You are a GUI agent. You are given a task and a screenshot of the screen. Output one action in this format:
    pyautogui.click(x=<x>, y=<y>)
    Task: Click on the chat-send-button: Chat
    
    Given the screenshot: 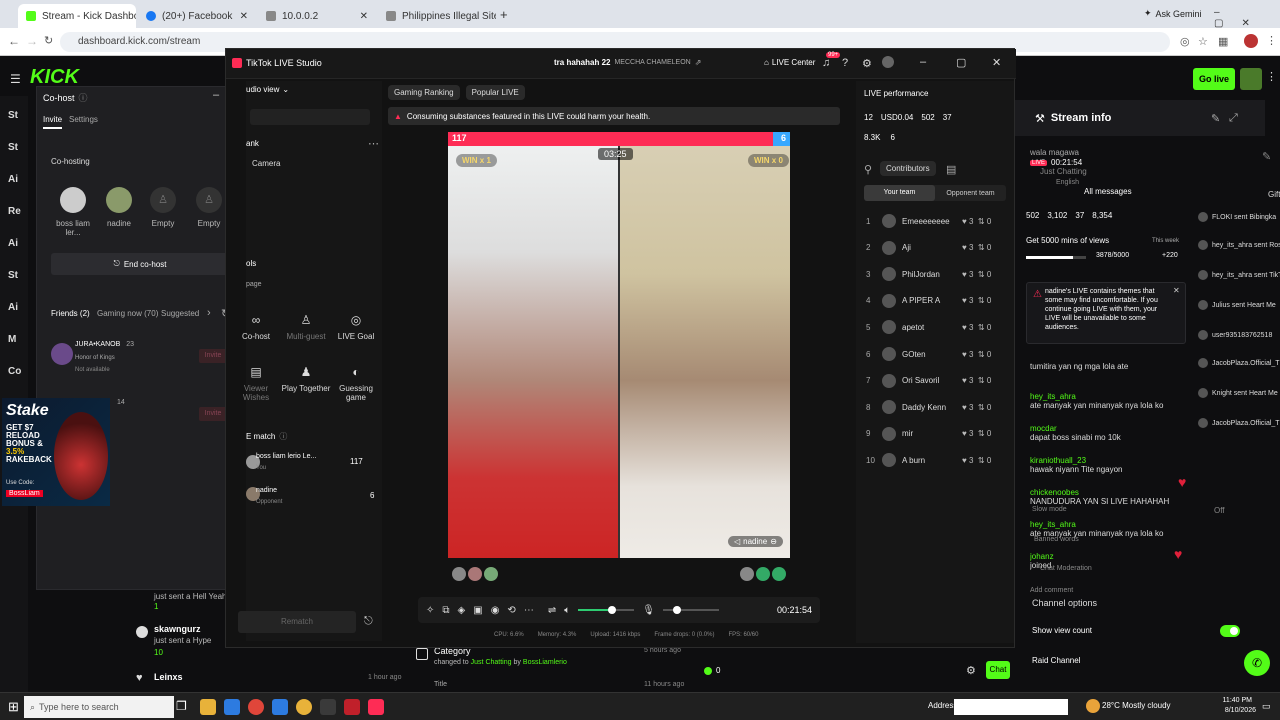 What is the action you would take?
    pyautogui.click(x=998, y=670)
    